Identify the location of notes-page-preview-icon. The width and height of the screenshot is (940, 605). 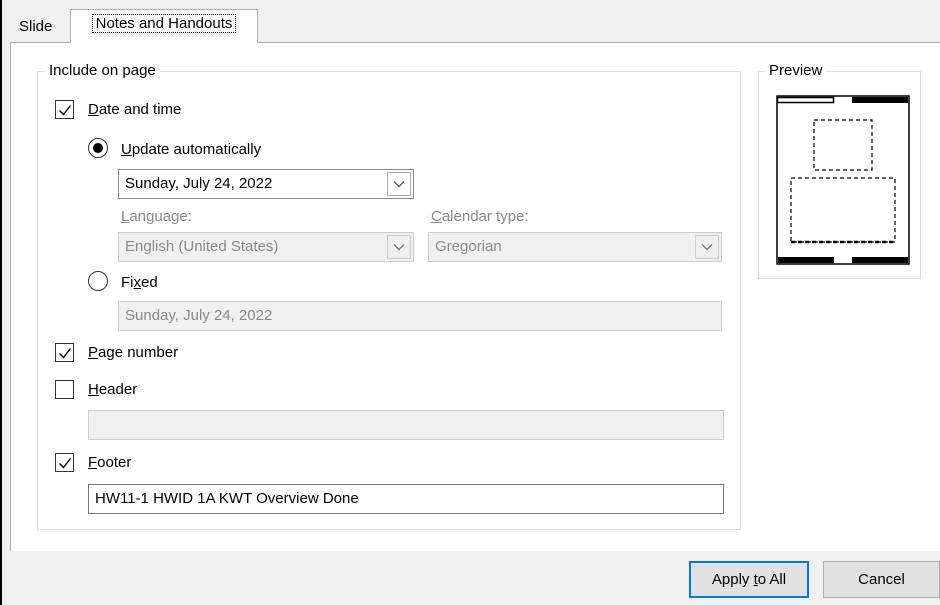
(843, 180).